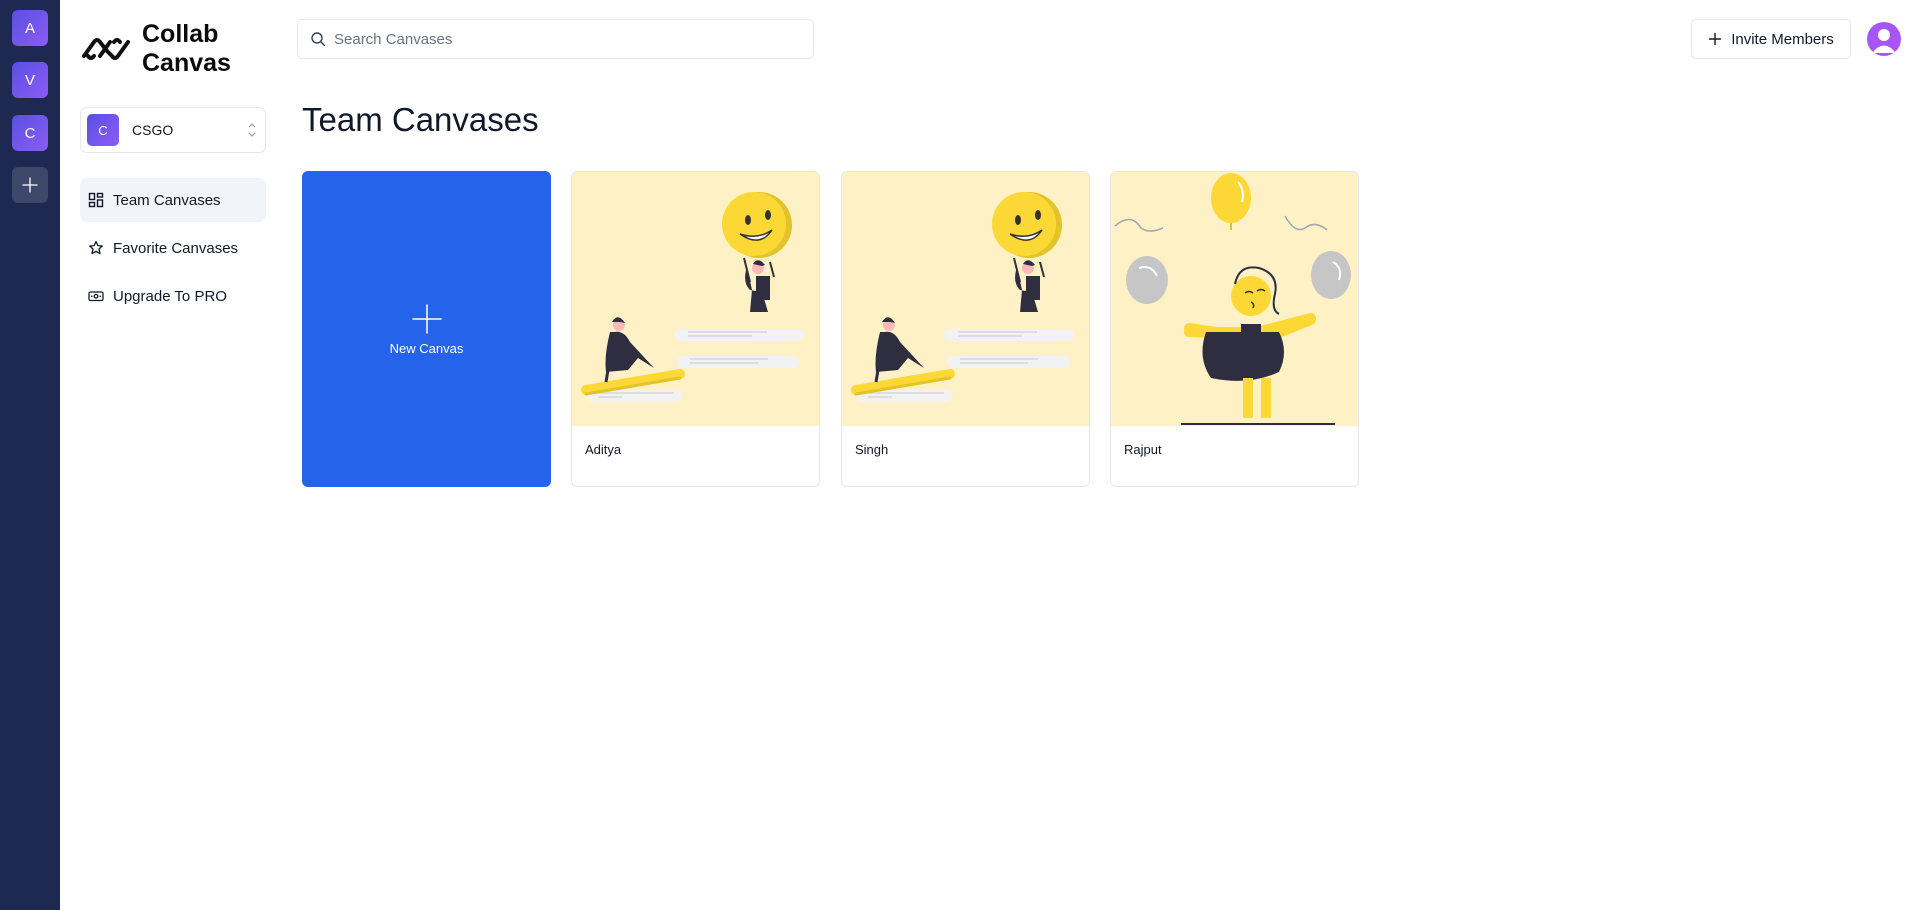  I want to click on nav-label: Favorite Canvases, so click(176, 248).